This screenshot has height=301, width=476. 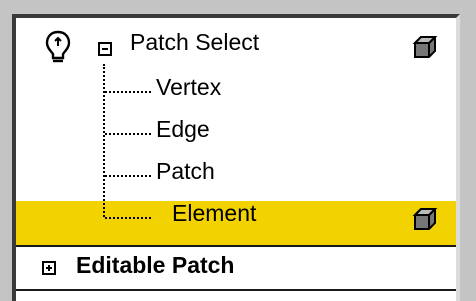 What do you see at coordinates (105, 49) in the screenshot?
I see `minus-box-icon` at bounding box center [105, 49].